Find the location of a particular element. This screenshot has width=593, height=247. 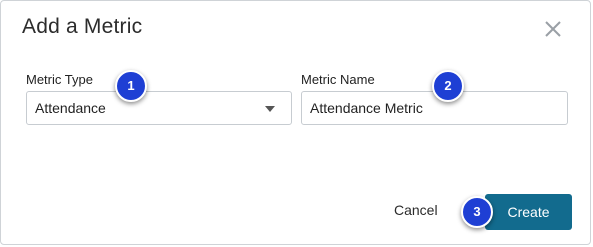

metric-name-label: Metric Name is located at coordinates (338, 79).